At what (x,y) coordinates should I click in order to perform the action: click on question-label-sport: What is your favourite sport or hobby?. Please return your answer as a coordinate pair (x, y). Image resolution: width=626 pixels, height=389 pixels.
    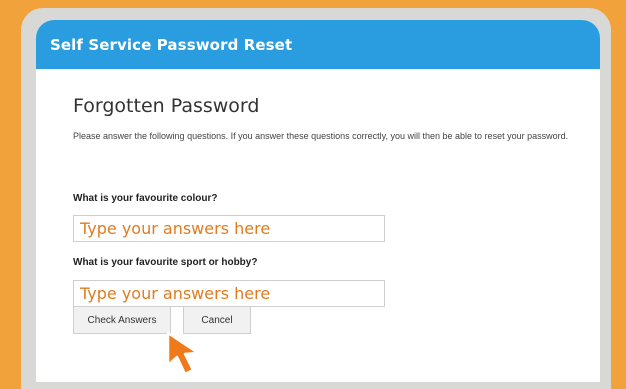
    Looking at the image, I should click on (165, 262).